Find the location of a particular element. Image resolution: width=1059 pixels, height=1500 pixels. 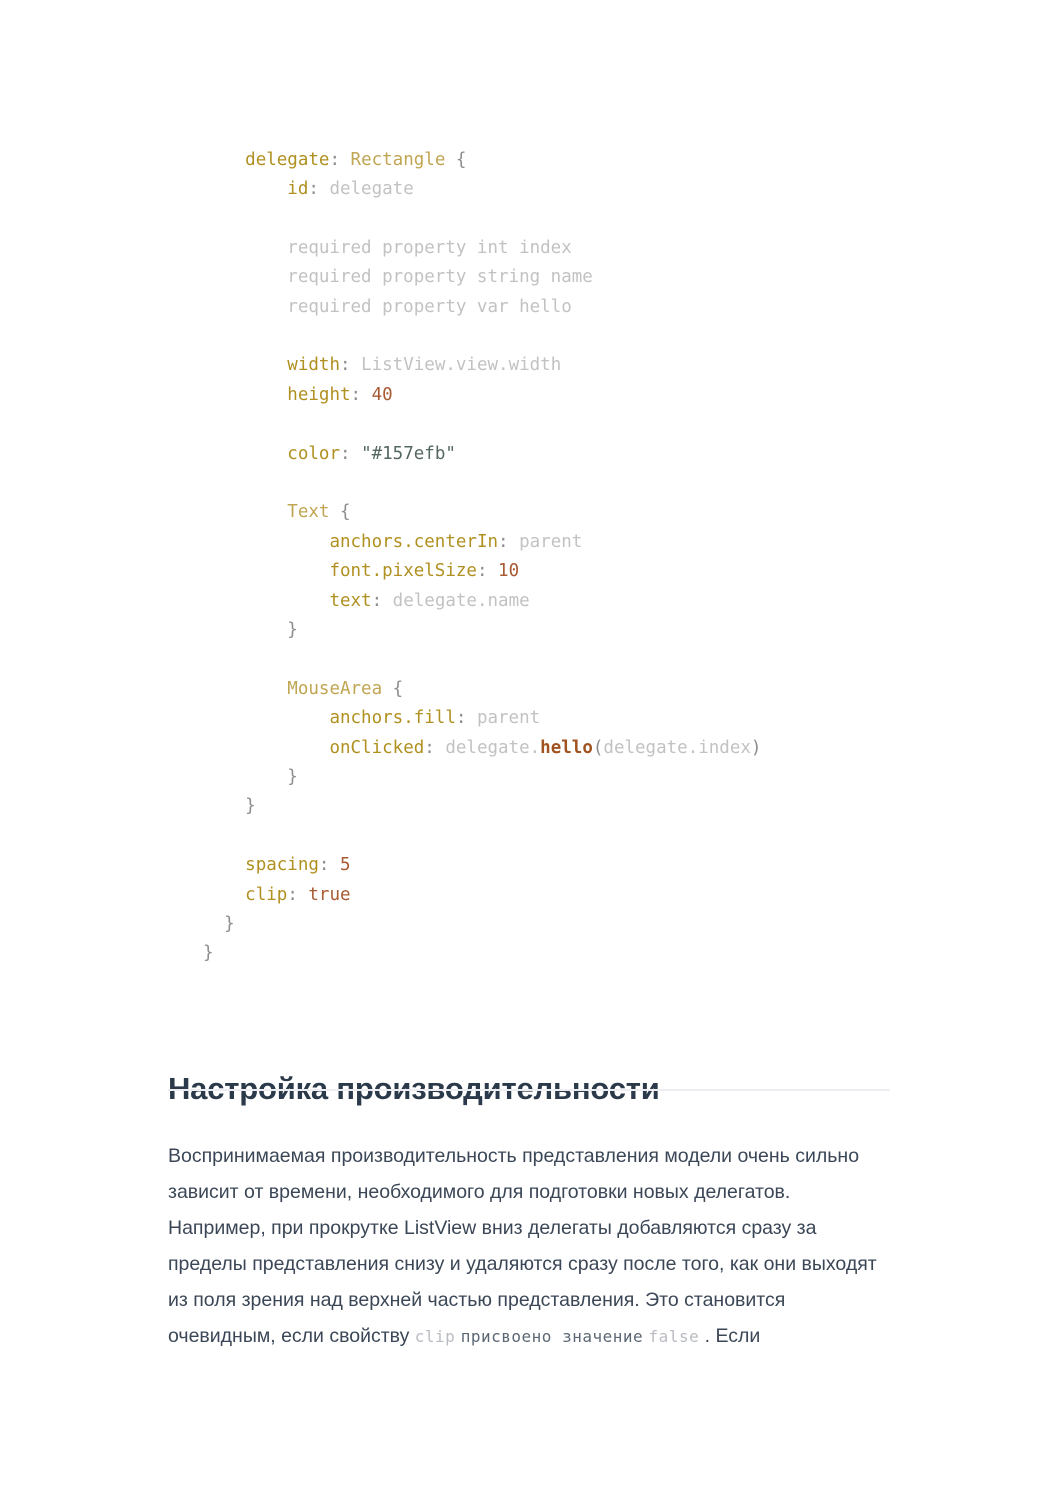

inline-code-span: clip is located at coordinates (435, 1336).